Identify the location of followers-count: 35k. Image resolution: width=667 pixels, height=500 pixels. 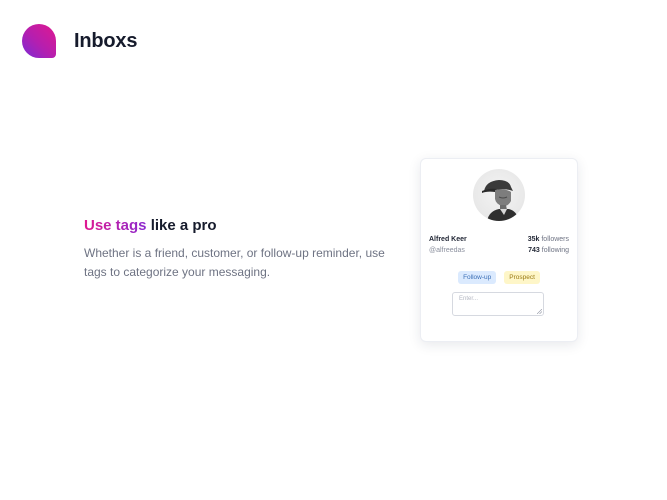
(533, 239).